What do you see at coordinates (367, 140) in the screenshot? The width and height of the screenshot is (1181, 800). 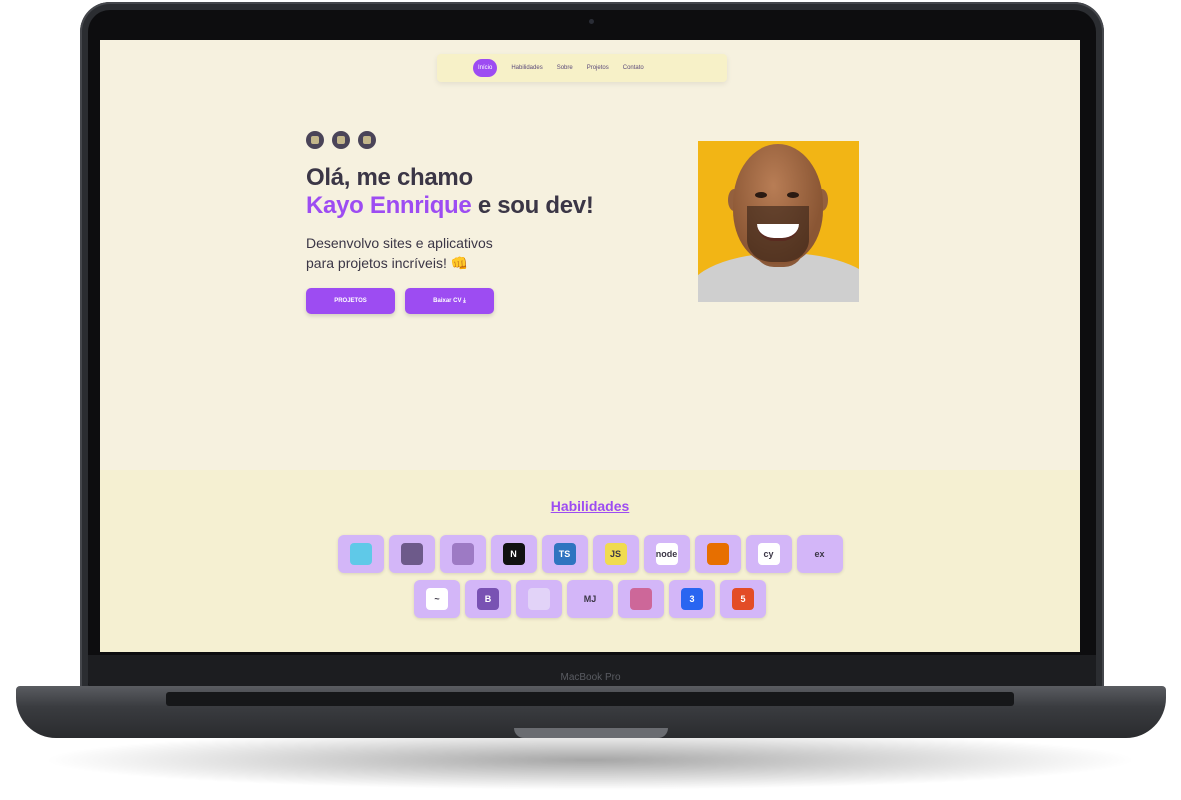 I see `instagram-icon` at bounding box center [367, 140].